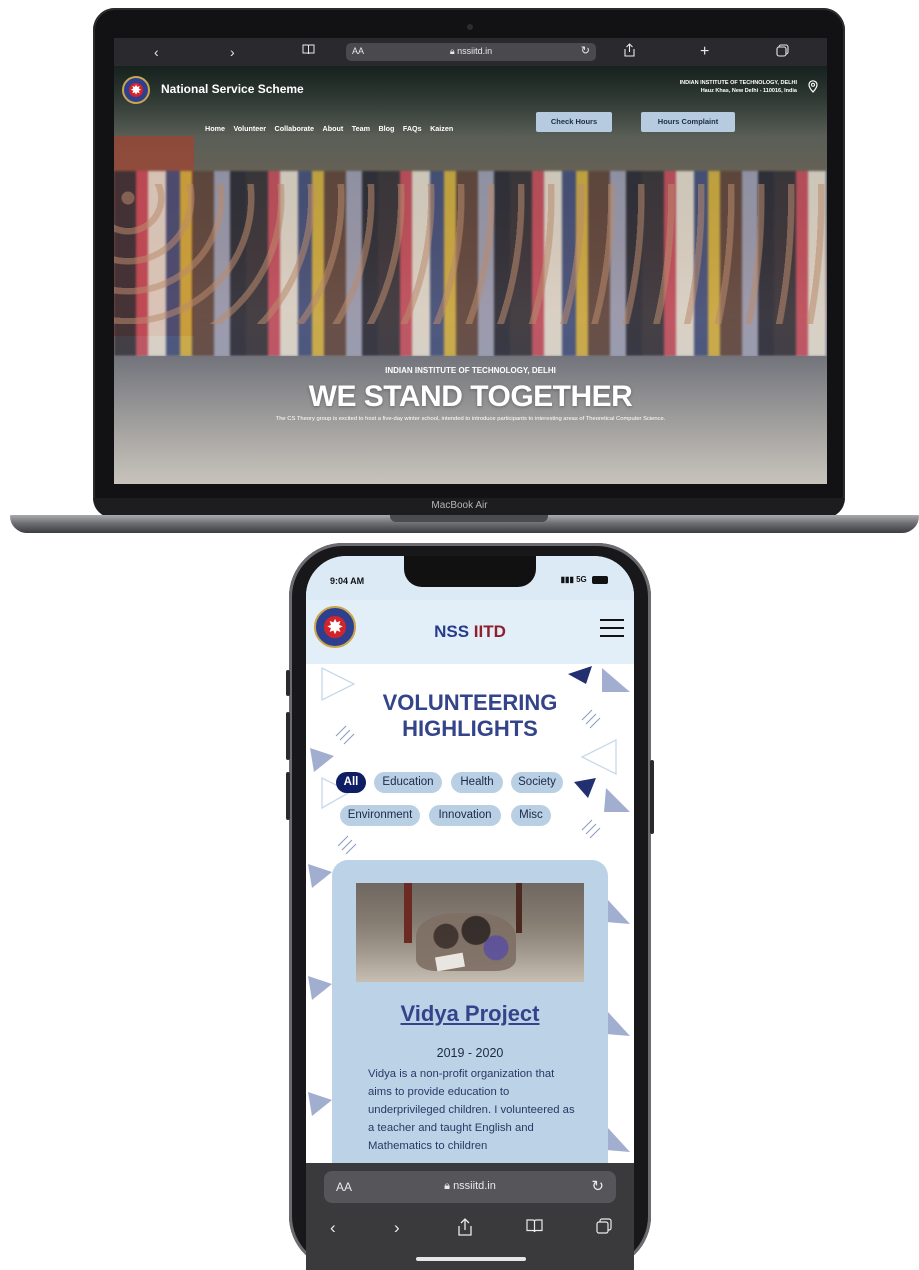 The height and width of the screenshot is (1270, 919). Describe the element at coordinates (470, 254) in the screenshot. I see `hero-photo-faces` at that location.